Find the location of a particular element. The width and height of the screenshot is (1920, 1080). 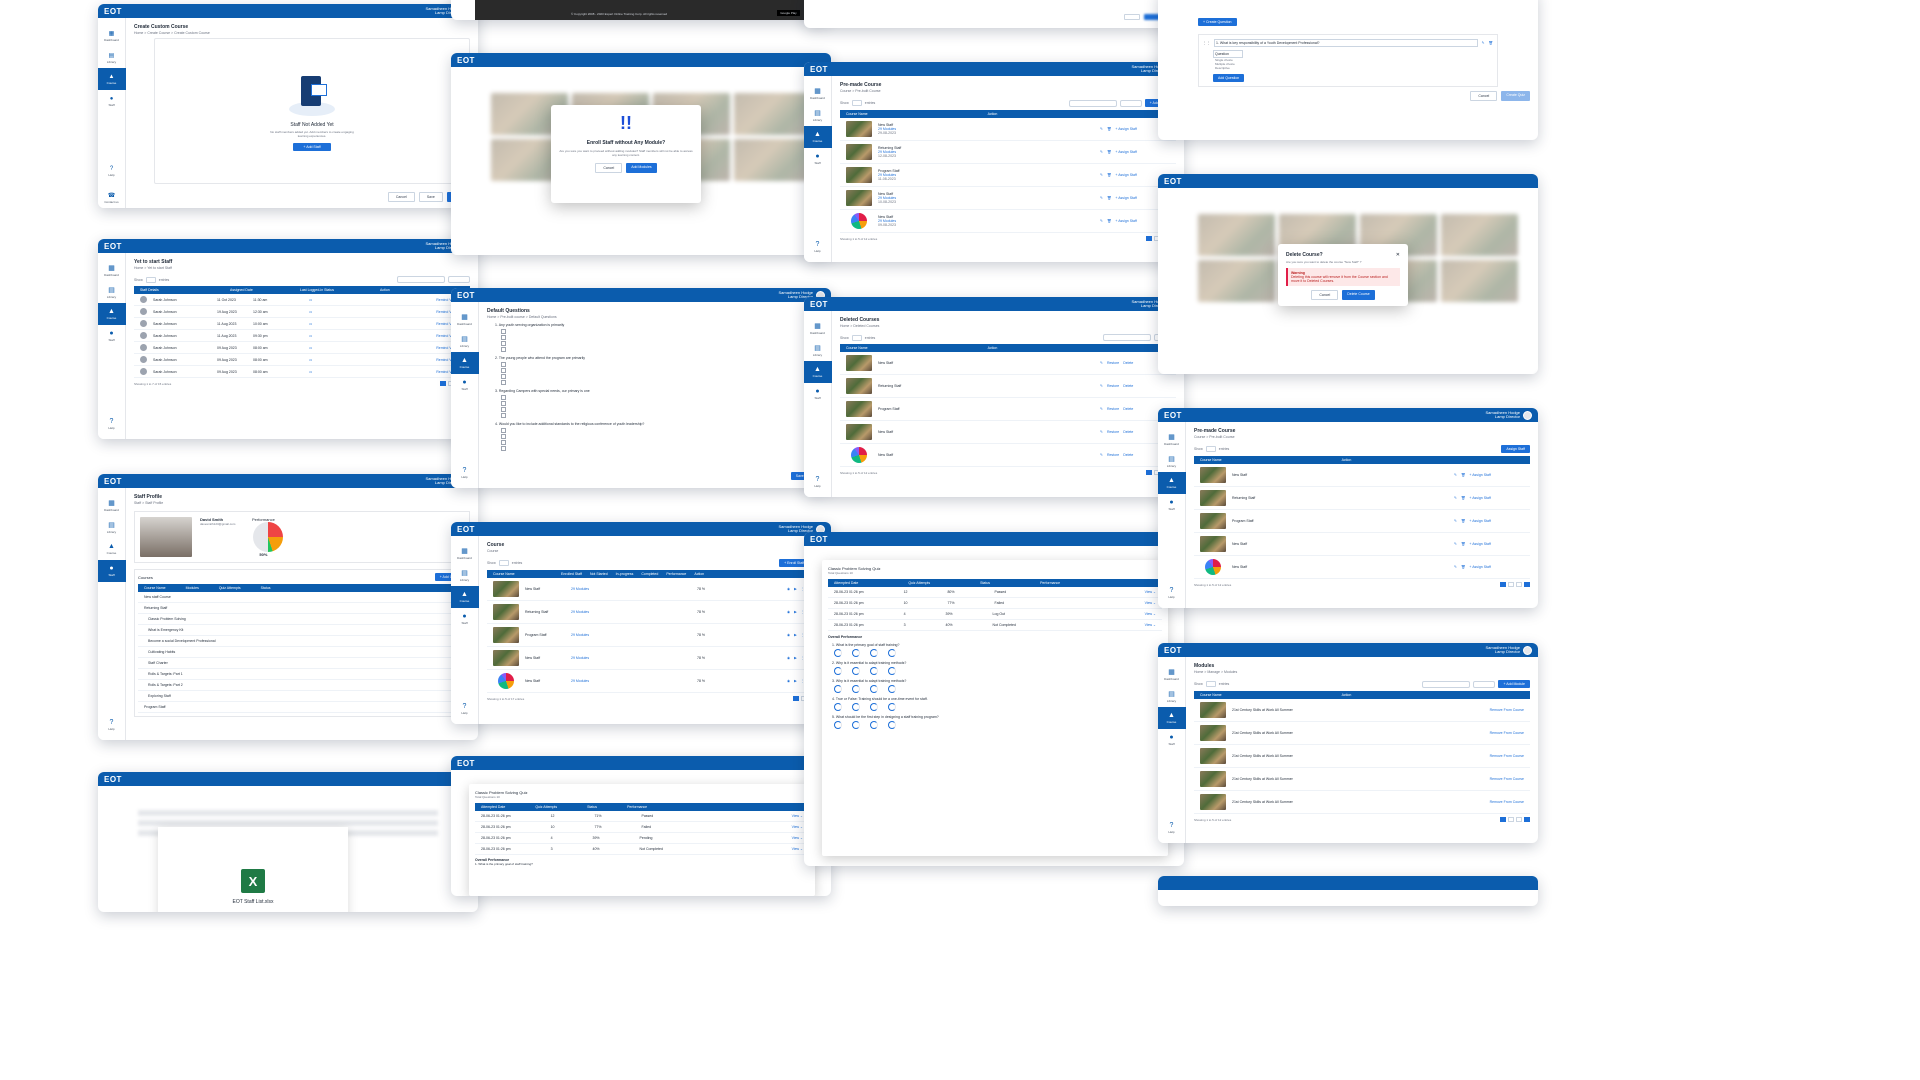

add-staff-button: + Add Staff is located at coordinates (312, 146).